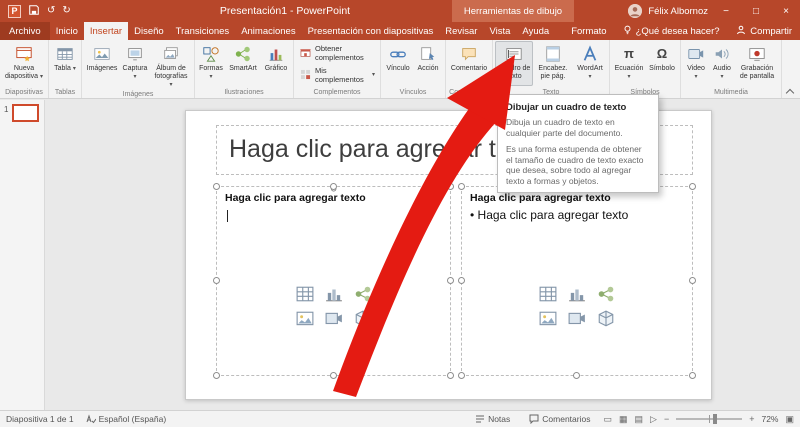 Image resolution: width=800 pixels, height=427 pixels. What do you see at coordinates (709, 419) in the screenshot?
I see `zoom-slider` at bounding box center [709, 419].